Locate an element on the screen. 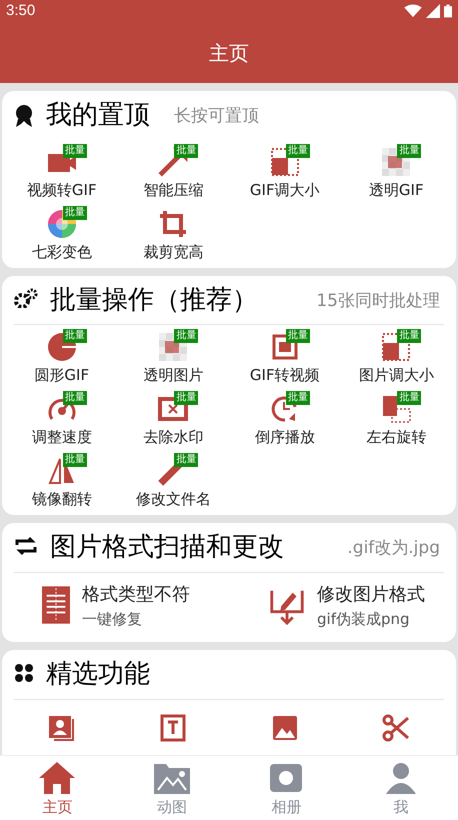 Image resolution: width=458 pixels, height=820 pixels. tool-item: 批量 智能压缩 is located at coordinates (173, 171).